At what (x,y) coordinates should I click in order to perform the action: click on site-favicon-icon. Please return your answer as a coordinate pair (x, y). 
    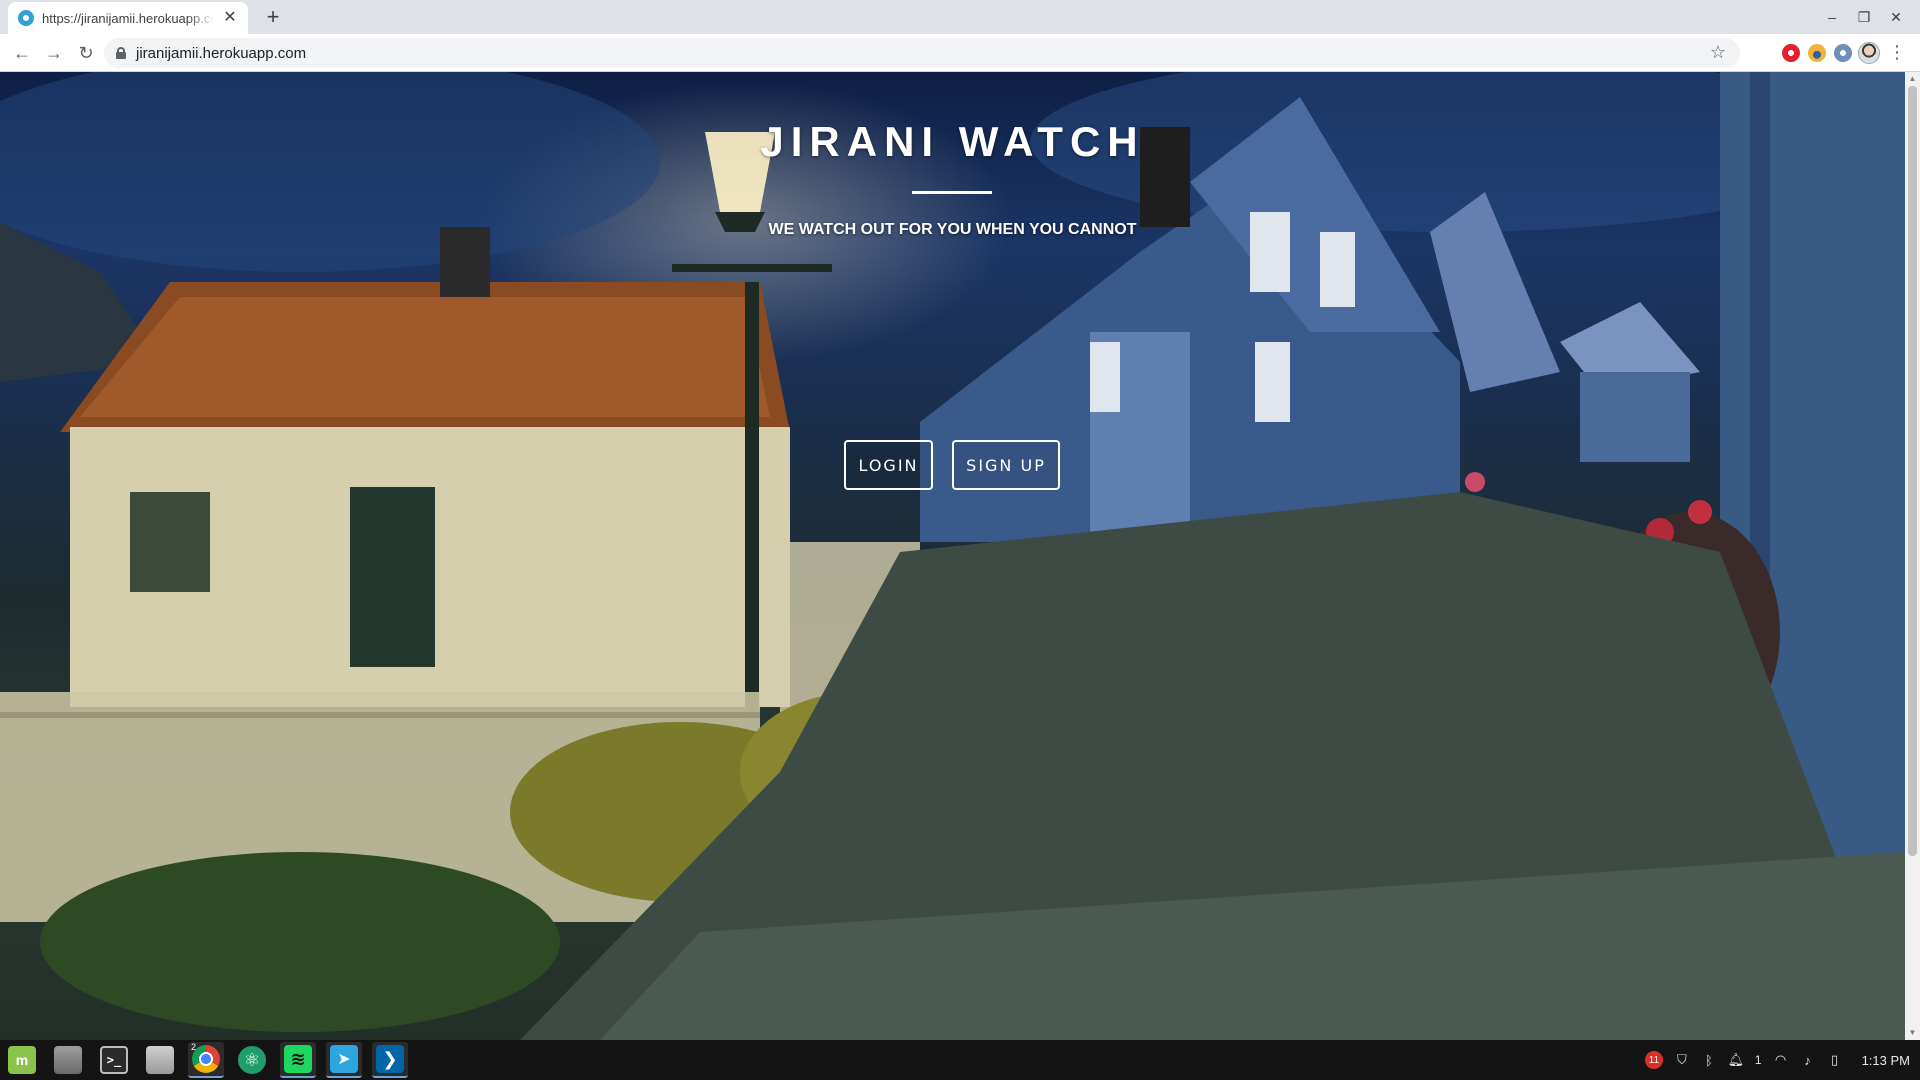
    Looking at the image, I should click on (26, 18).